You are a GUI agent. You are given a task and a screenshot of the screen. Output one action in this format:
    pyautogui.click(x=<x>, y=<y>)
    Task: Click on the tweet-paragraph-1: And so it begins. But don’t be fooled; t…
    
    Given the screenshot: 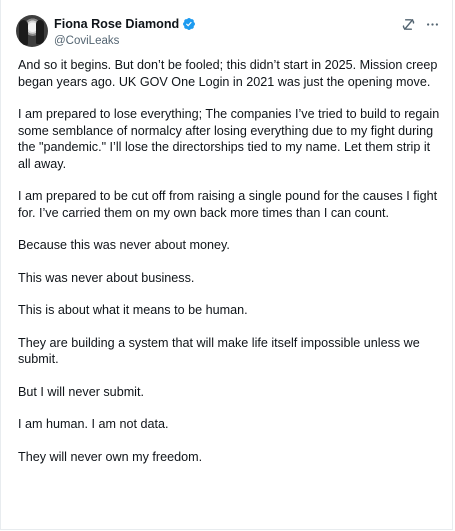 What is the action you would take?
    pyautogui.click(x=228, y=73)
    